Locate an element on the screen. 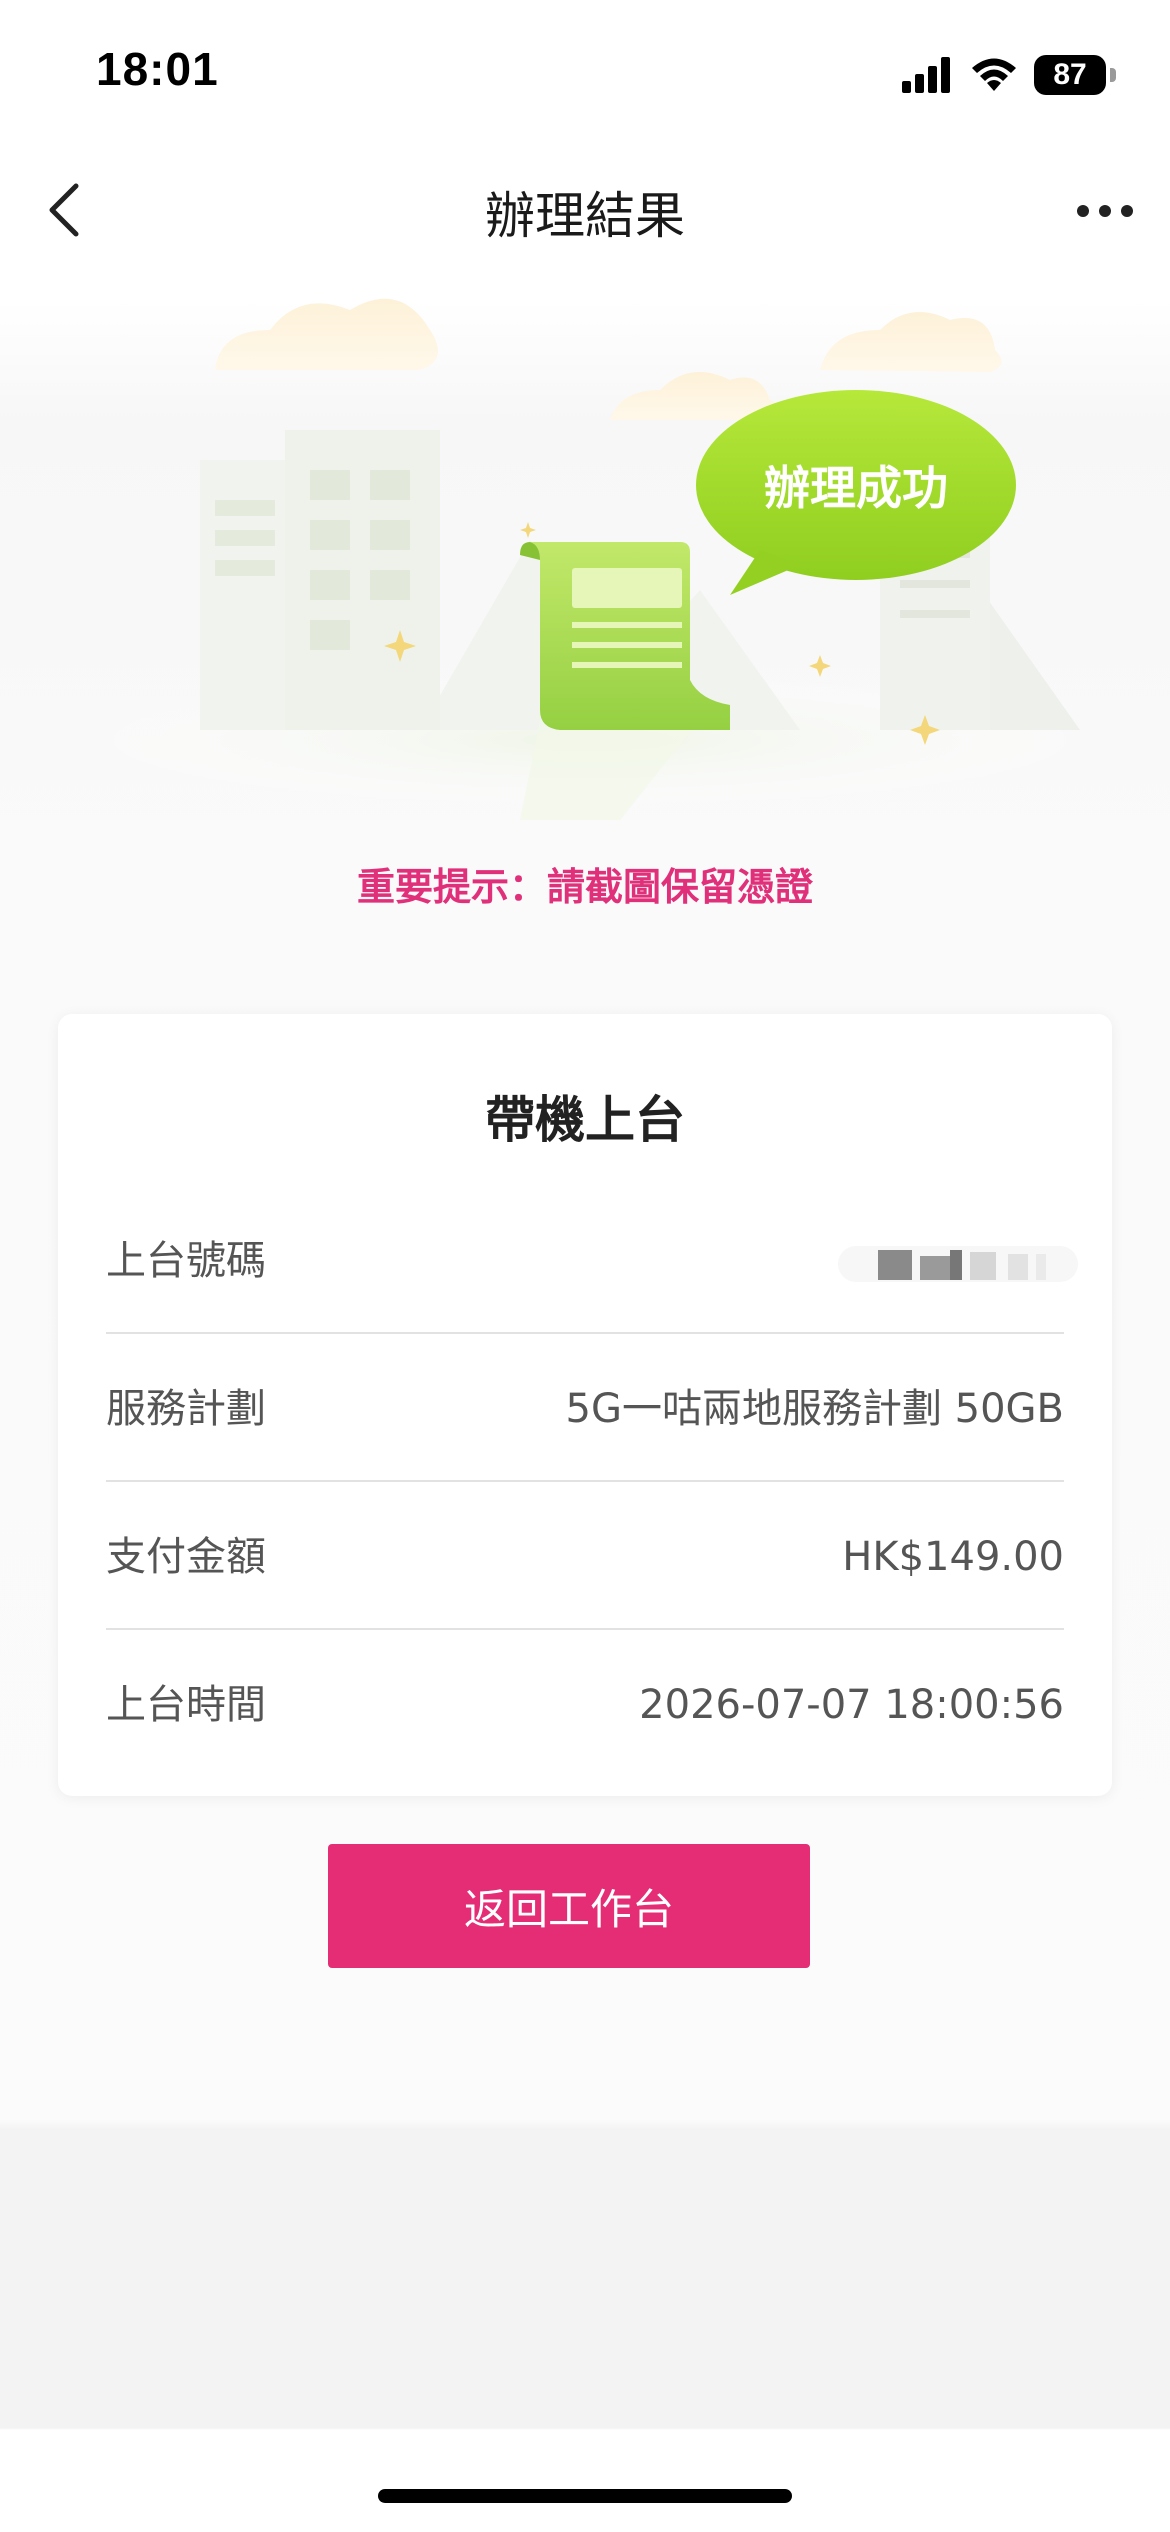 This screenshot has height=2532, width=1170. battery-icon: 87 is located at coordinates (1070, 75).